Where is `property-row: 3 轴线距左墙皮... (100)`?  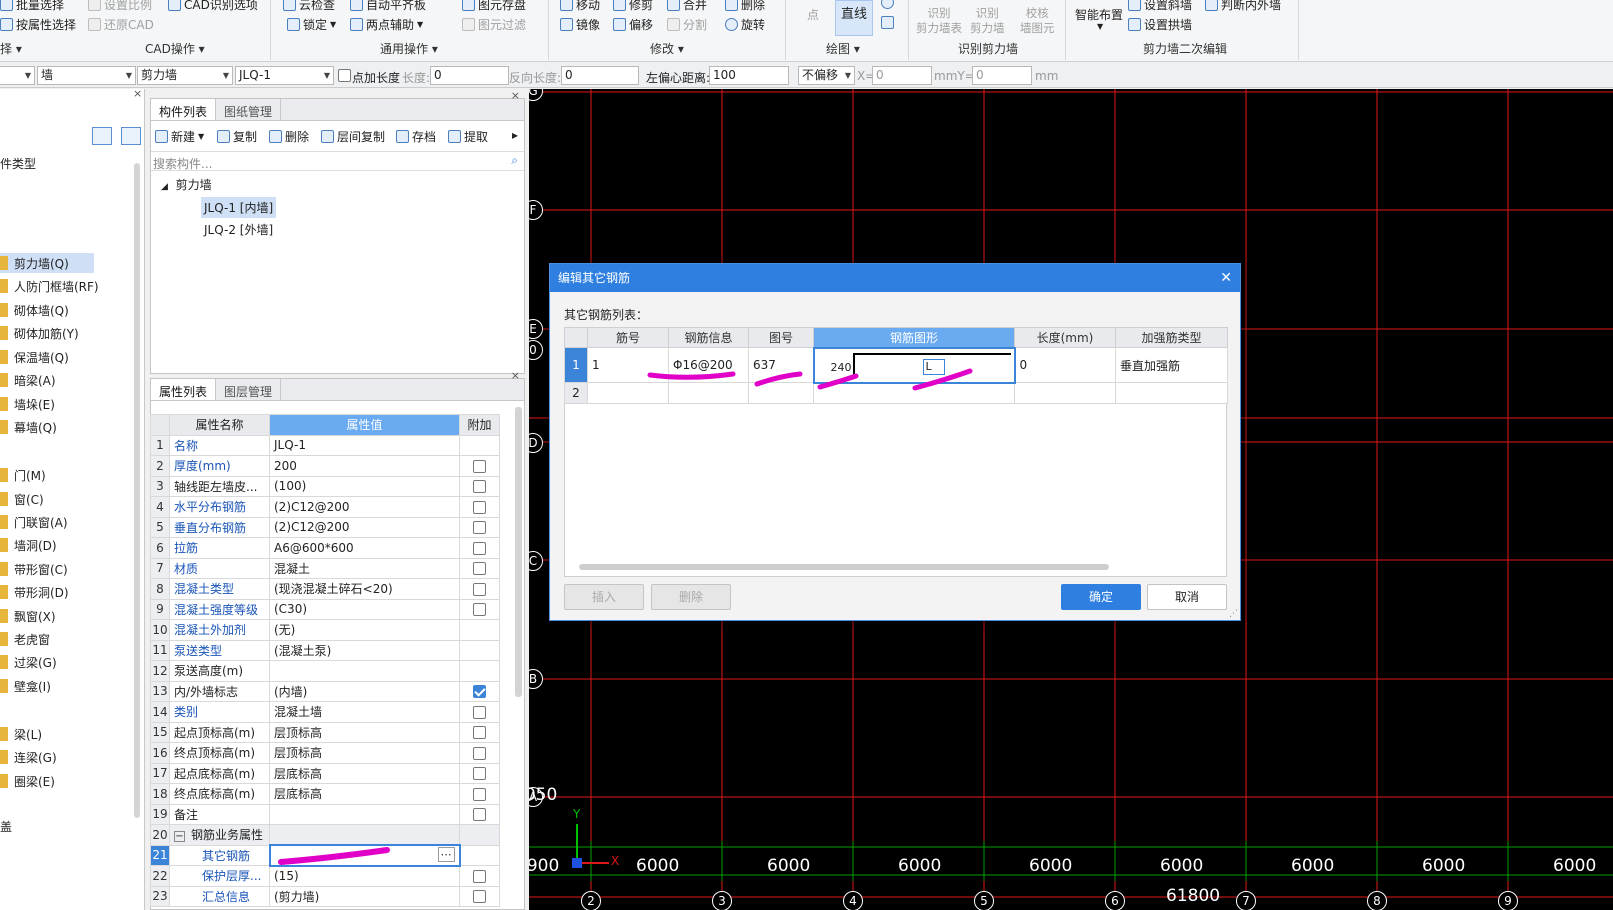 property-row: 3 轴线距左墙皮... (100) is located at coordinates (325, 486).